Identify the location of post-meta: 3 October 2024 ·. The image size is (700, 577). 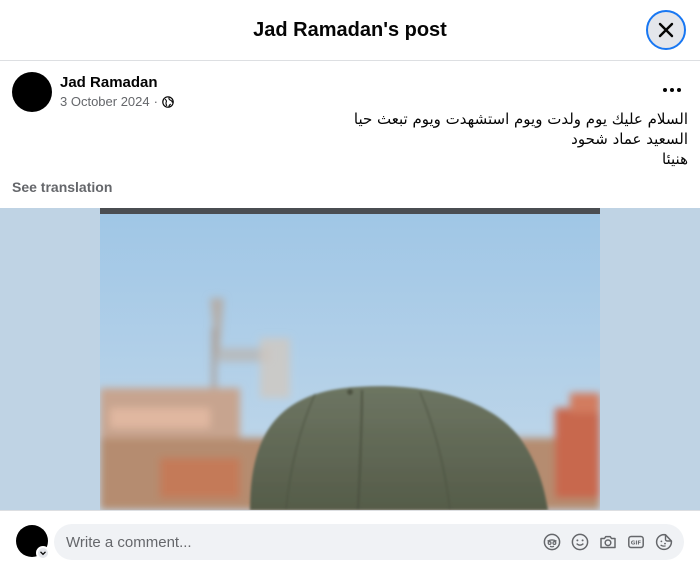
(117, 101).